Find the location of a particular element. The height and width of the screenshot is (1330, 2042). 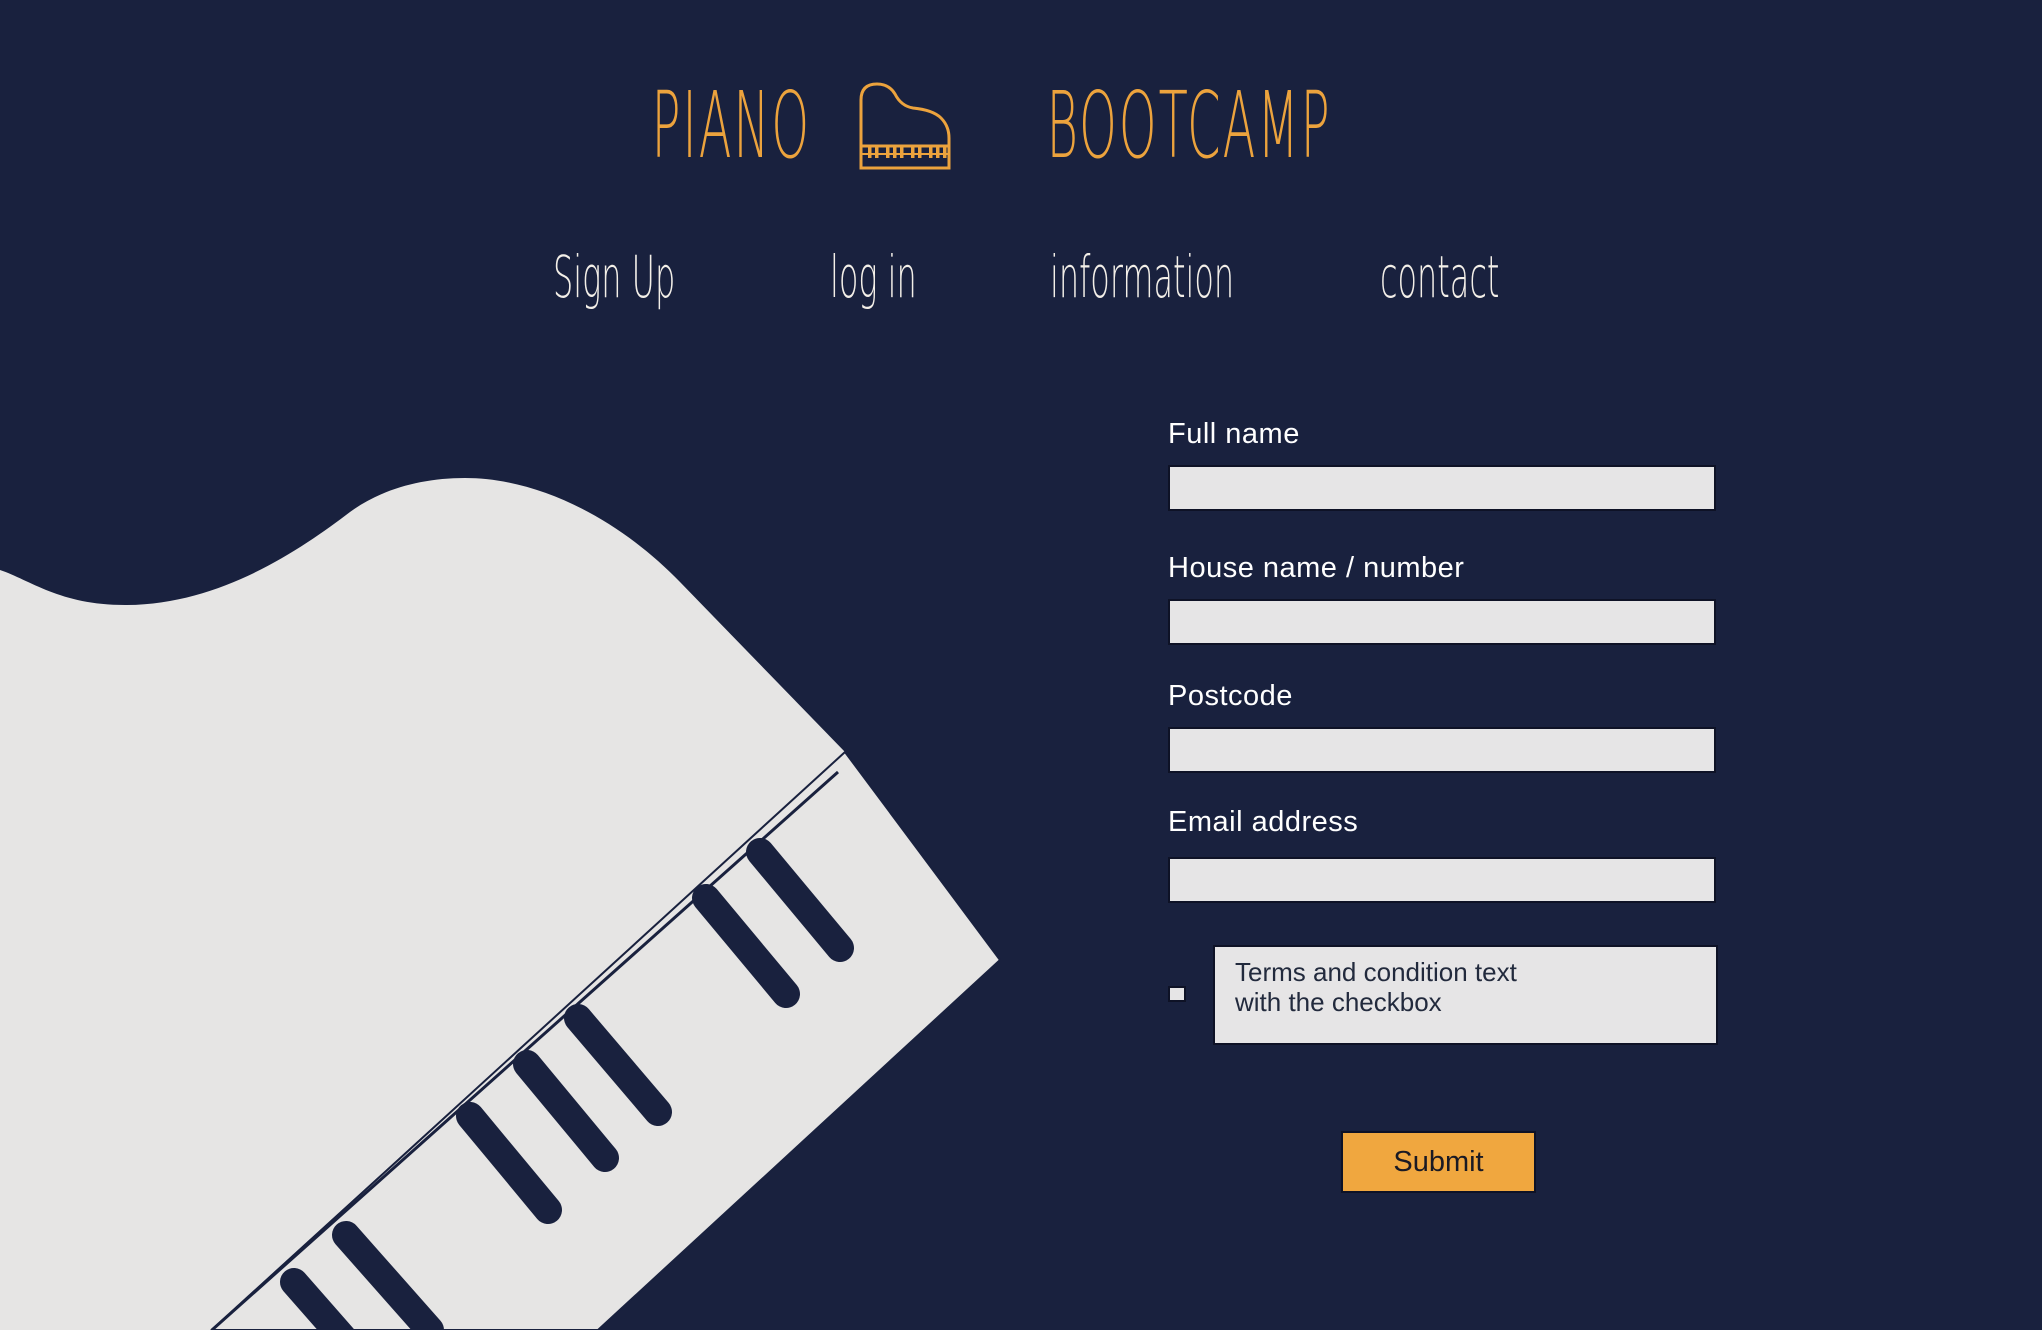

terms-text-line-1: Terms and condition text is located at coordinates (1376, 972).